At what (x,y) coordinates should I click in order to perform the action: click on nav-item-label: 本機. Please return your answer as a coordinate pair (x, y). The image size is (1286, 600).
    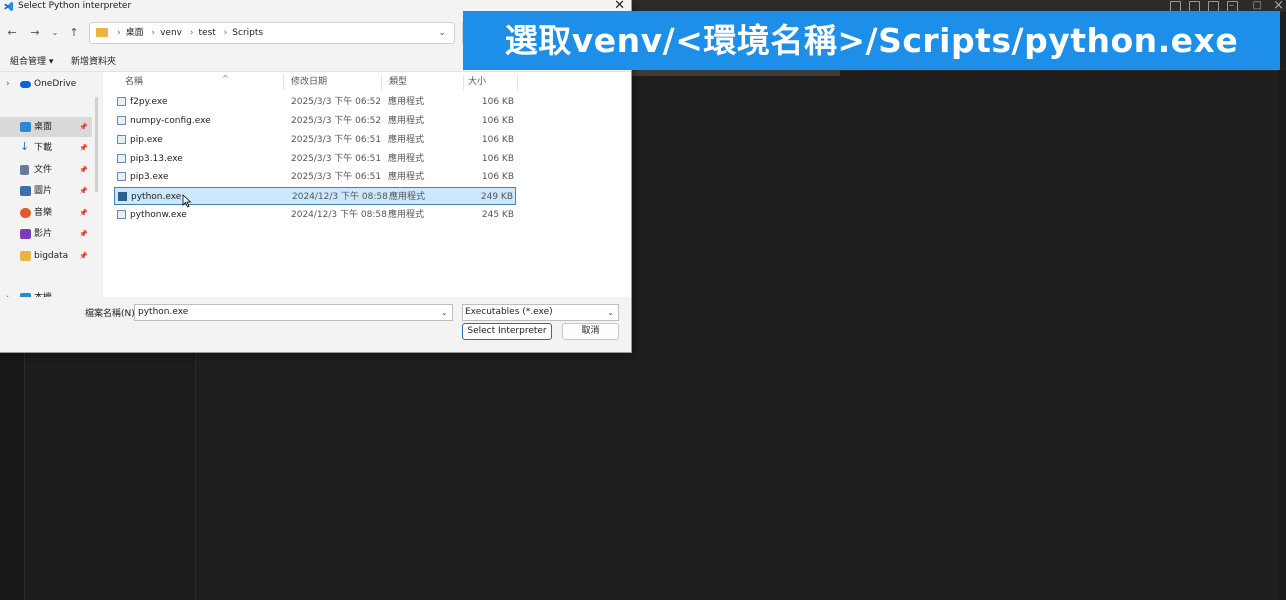
    Looking at the image, I should click on (43, 292).